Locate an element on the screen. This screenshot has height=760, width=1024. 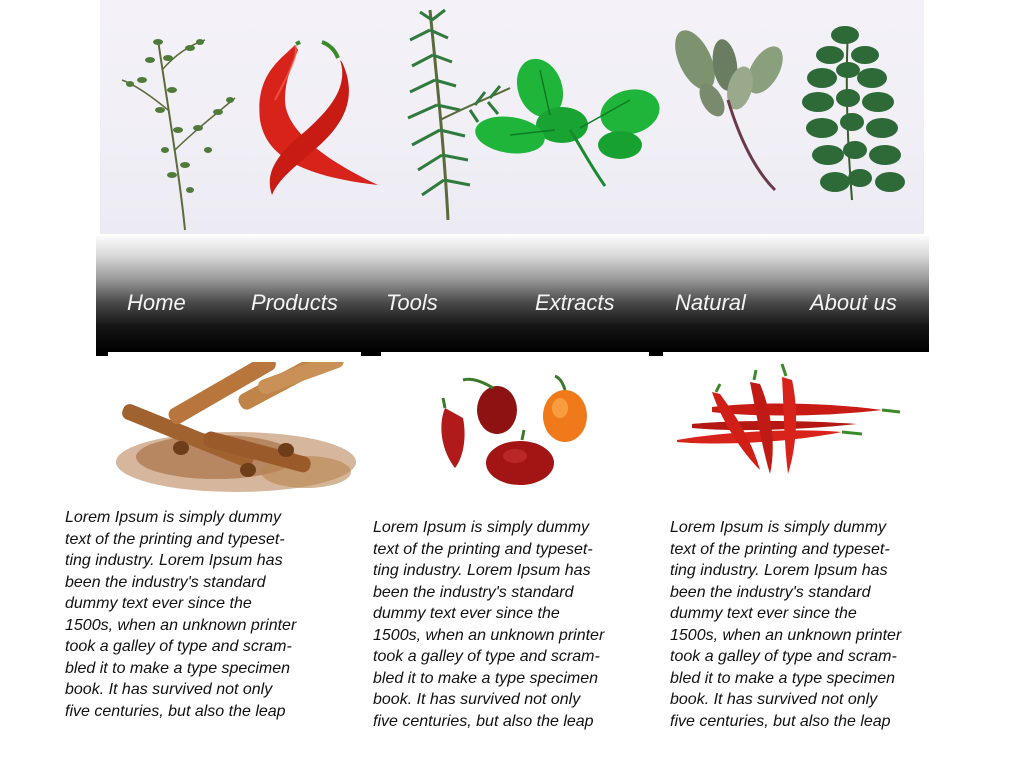
nav-natural-link: Natural is located at coordinates (710, 305).